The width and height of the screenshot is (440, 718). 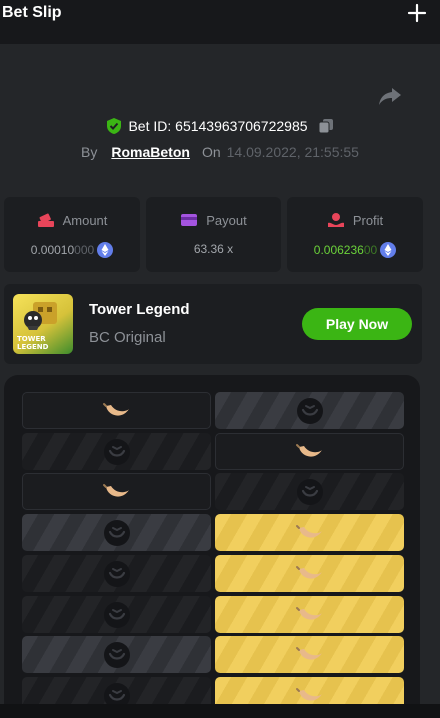 I want to click on username-link: RomaBeton, so click(x=150, y=152).